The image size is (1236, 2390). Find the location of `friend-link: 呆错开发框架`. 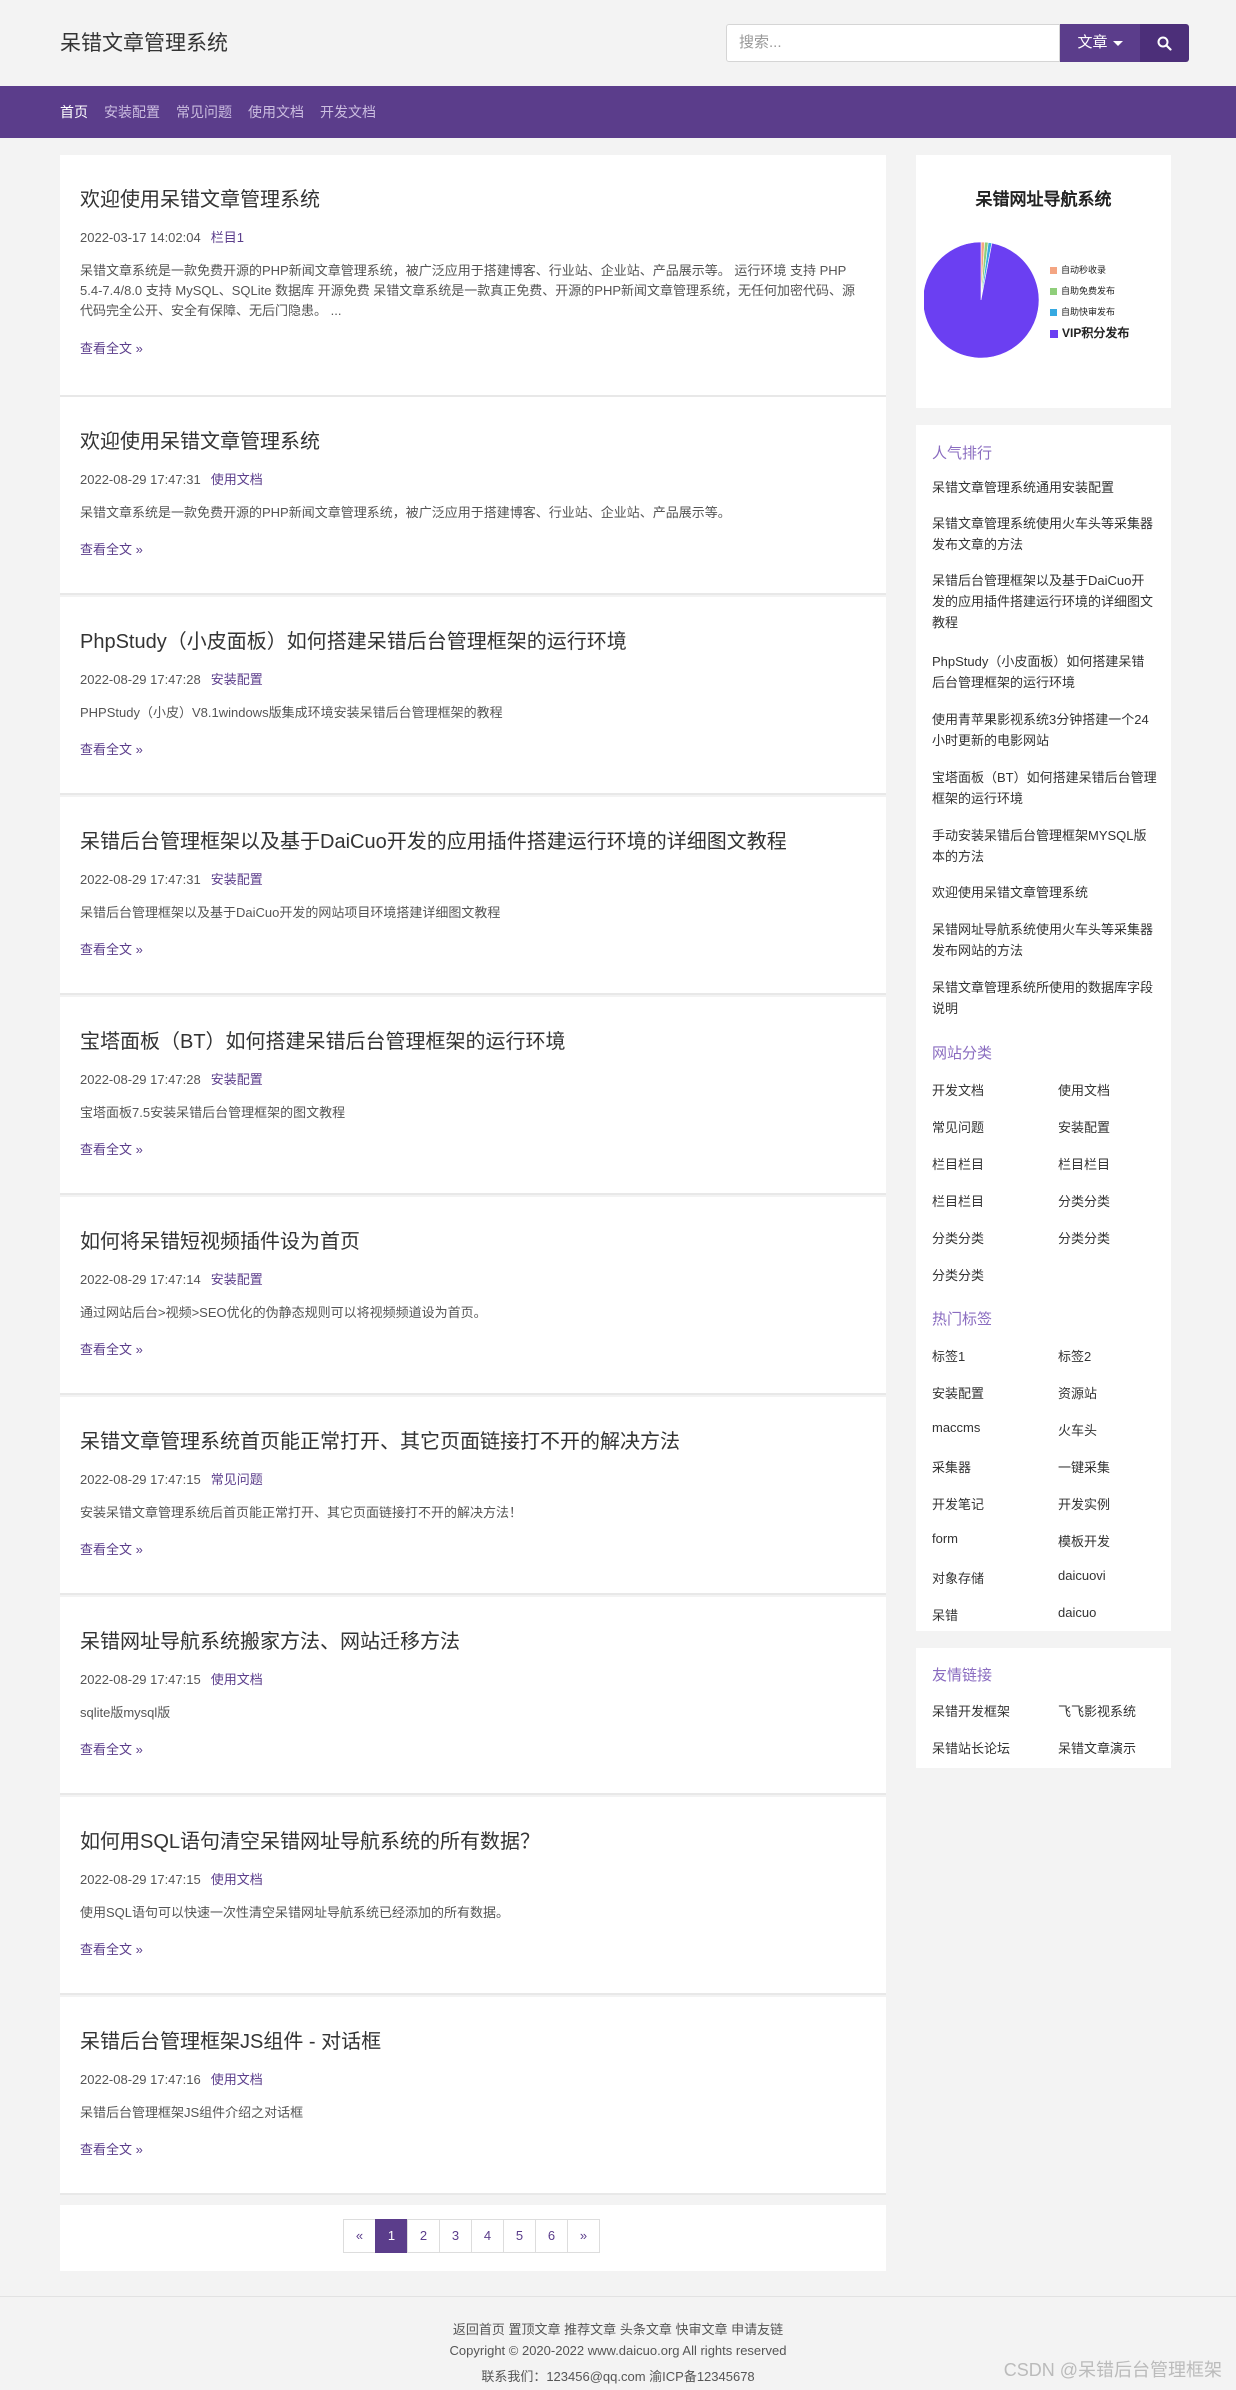

friend-link: 呆错开发框架 is located at coordinates (971, 1710).